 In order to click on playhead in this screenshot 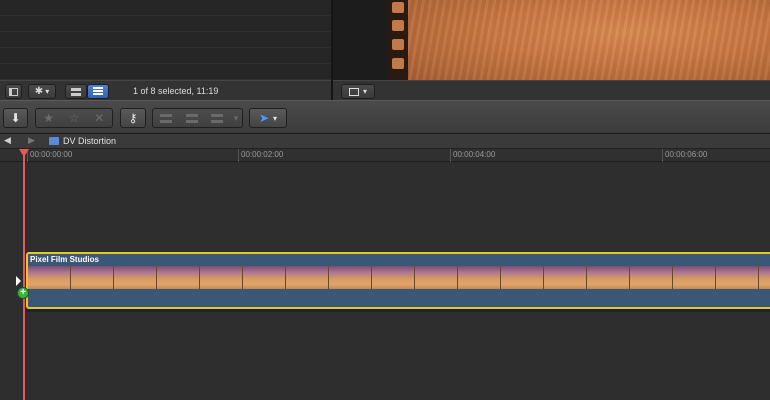, I will do `click(24, 274)`.